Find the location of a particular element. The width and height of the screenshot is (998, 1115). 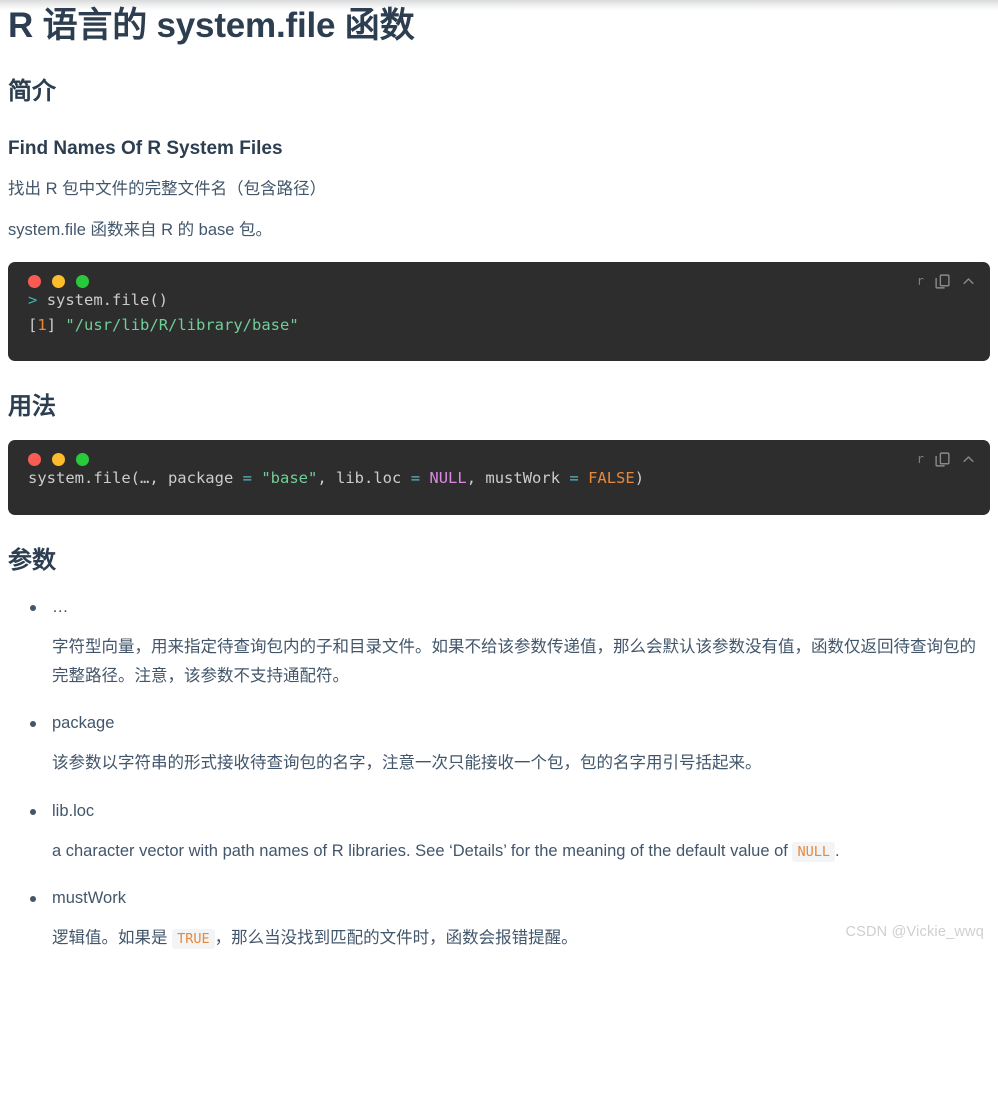

intro-paragraph-2: system.file 函数来自 R 的 base 包。 is located at coordinates (140, 230).